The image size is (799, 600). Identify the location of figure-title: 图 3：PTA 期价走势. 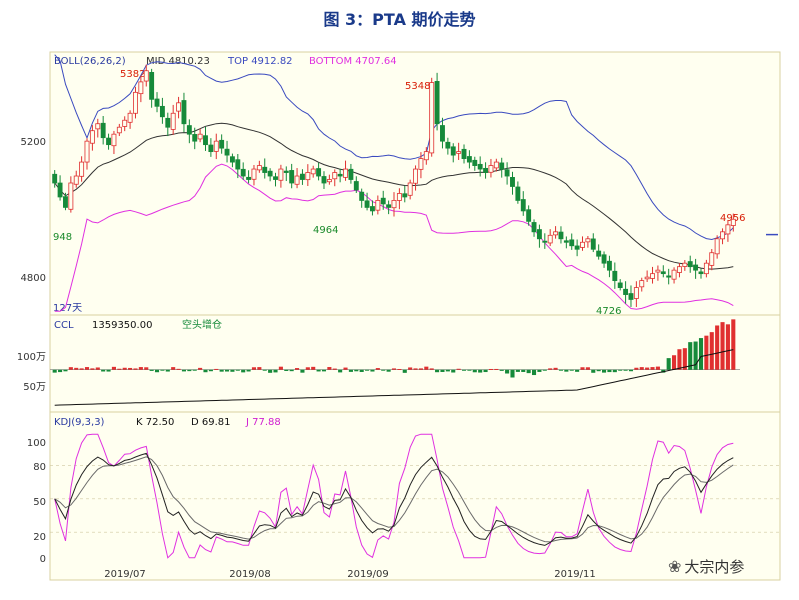
(399, 19).